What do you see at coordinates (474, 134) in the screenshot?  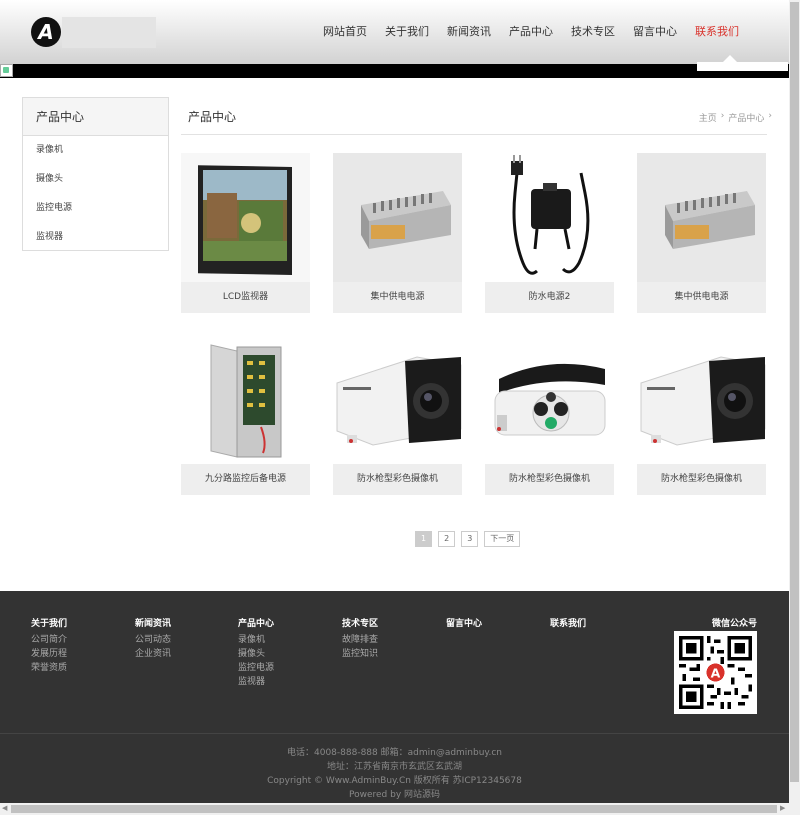 I see `title-divider` at bounding box center [474, 134].